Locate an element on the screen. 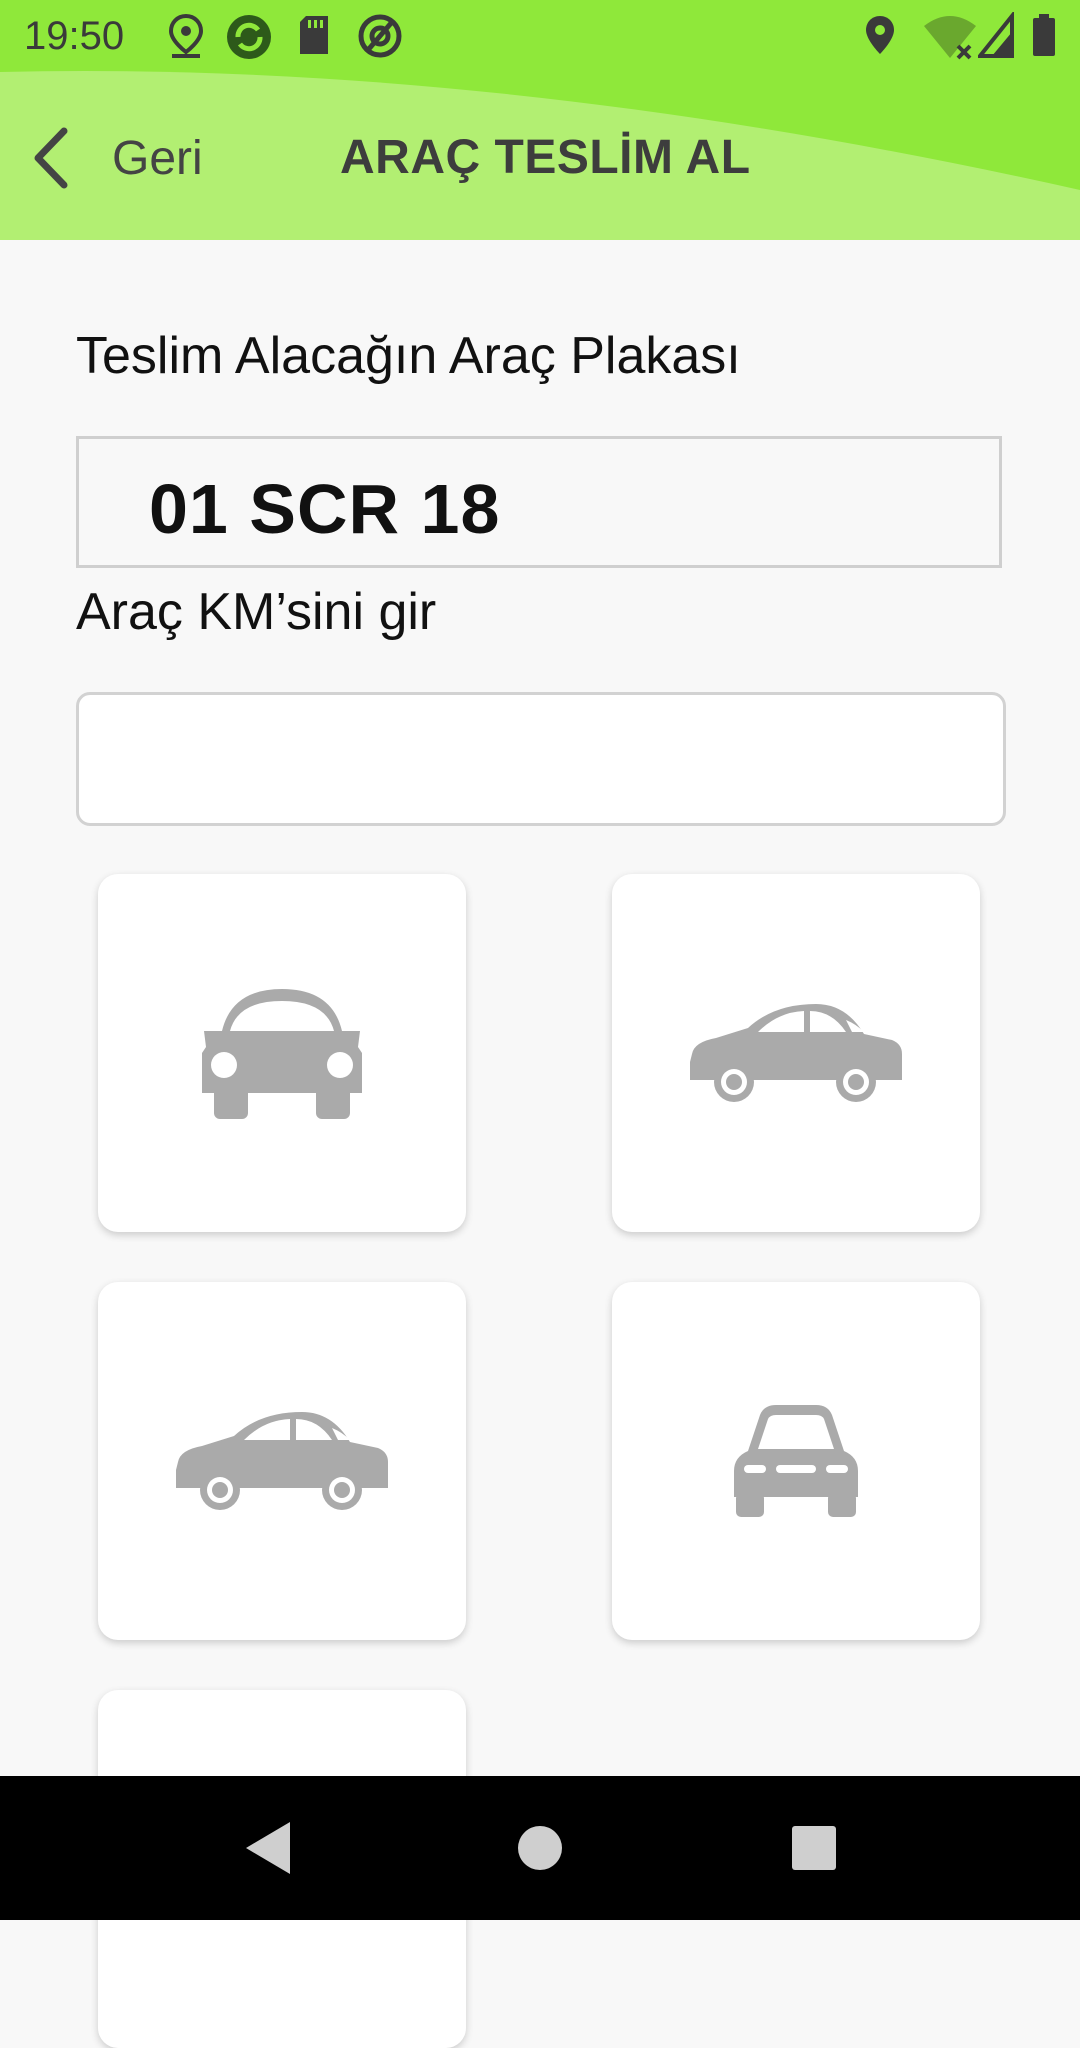  app-header: 19:50 Geri ARAÇ TESLİM AL is located at coordinates (540, 120).